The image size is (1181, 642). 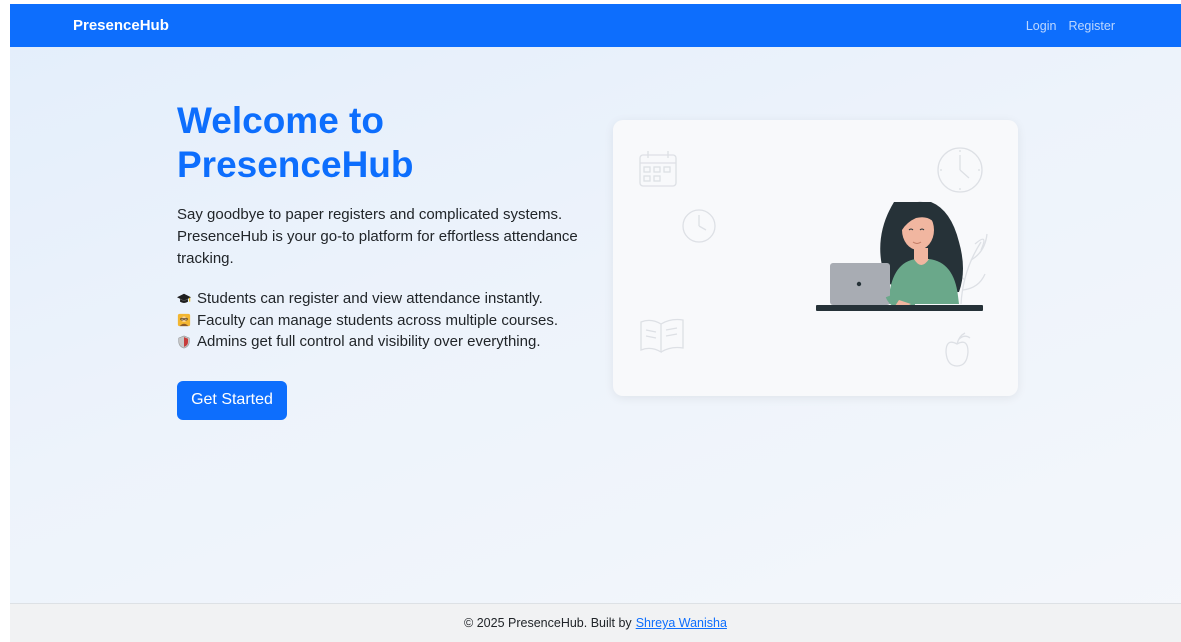 What do you see at coordinates (232, 400) in the screenshot?
I see `get-started-button: Get Started` at bounding box center [232, 400].